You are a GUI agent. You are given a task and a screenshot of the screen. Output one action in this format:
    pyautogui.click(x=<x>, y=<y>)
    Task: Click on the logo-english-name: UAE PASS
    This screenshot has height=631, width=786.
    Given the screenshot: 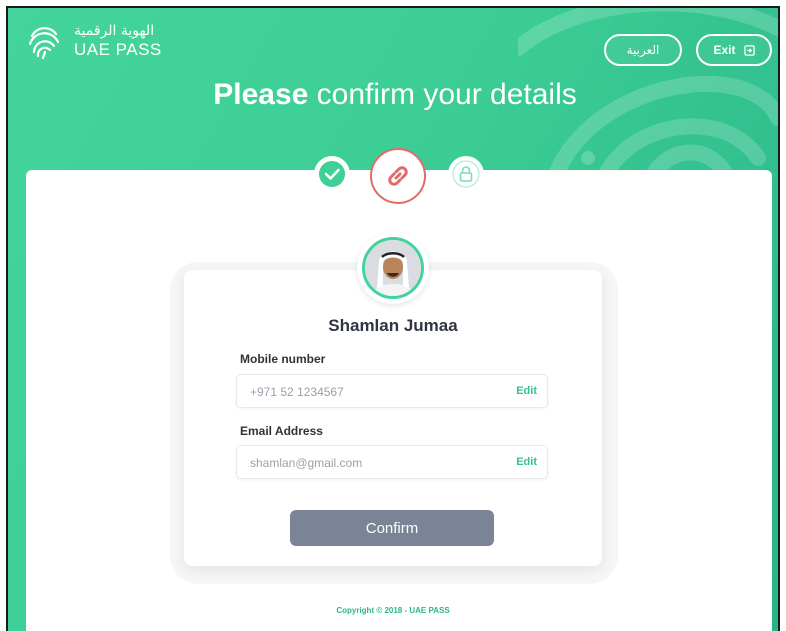 What is the action you would take?
    pyautogui.click(x=118, y=49)
    